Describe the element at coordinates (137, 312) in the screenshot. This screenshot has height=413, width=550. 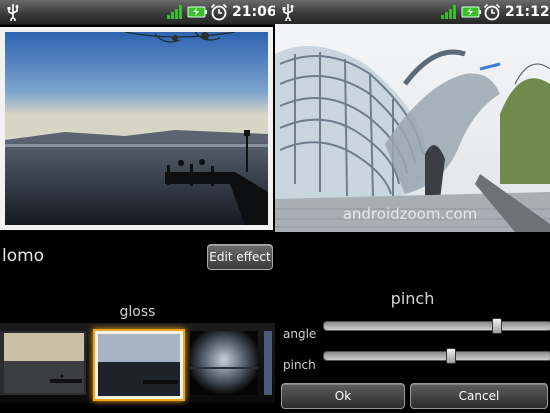
I see `selected-effect-label: gloss` at that location.